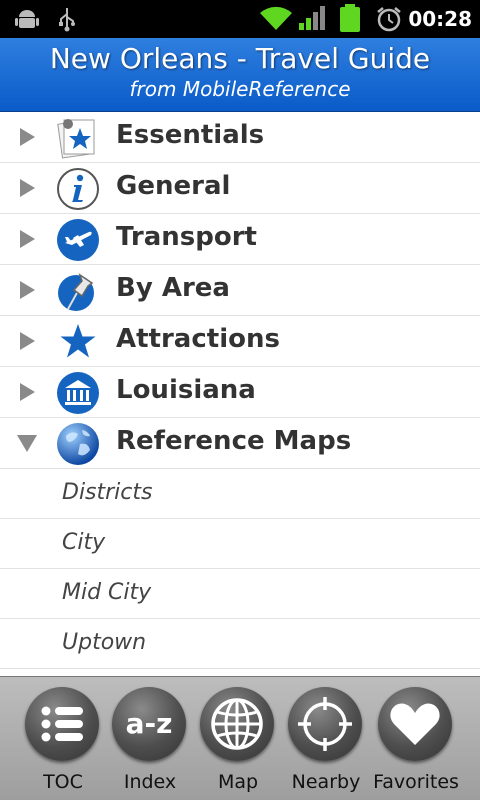 The image size is (480, 800). What do you see at coordinates (240, 644) in the screenshot?
I see `toc-subitem-uptown: Uptown` at bounding box center [240, 644].